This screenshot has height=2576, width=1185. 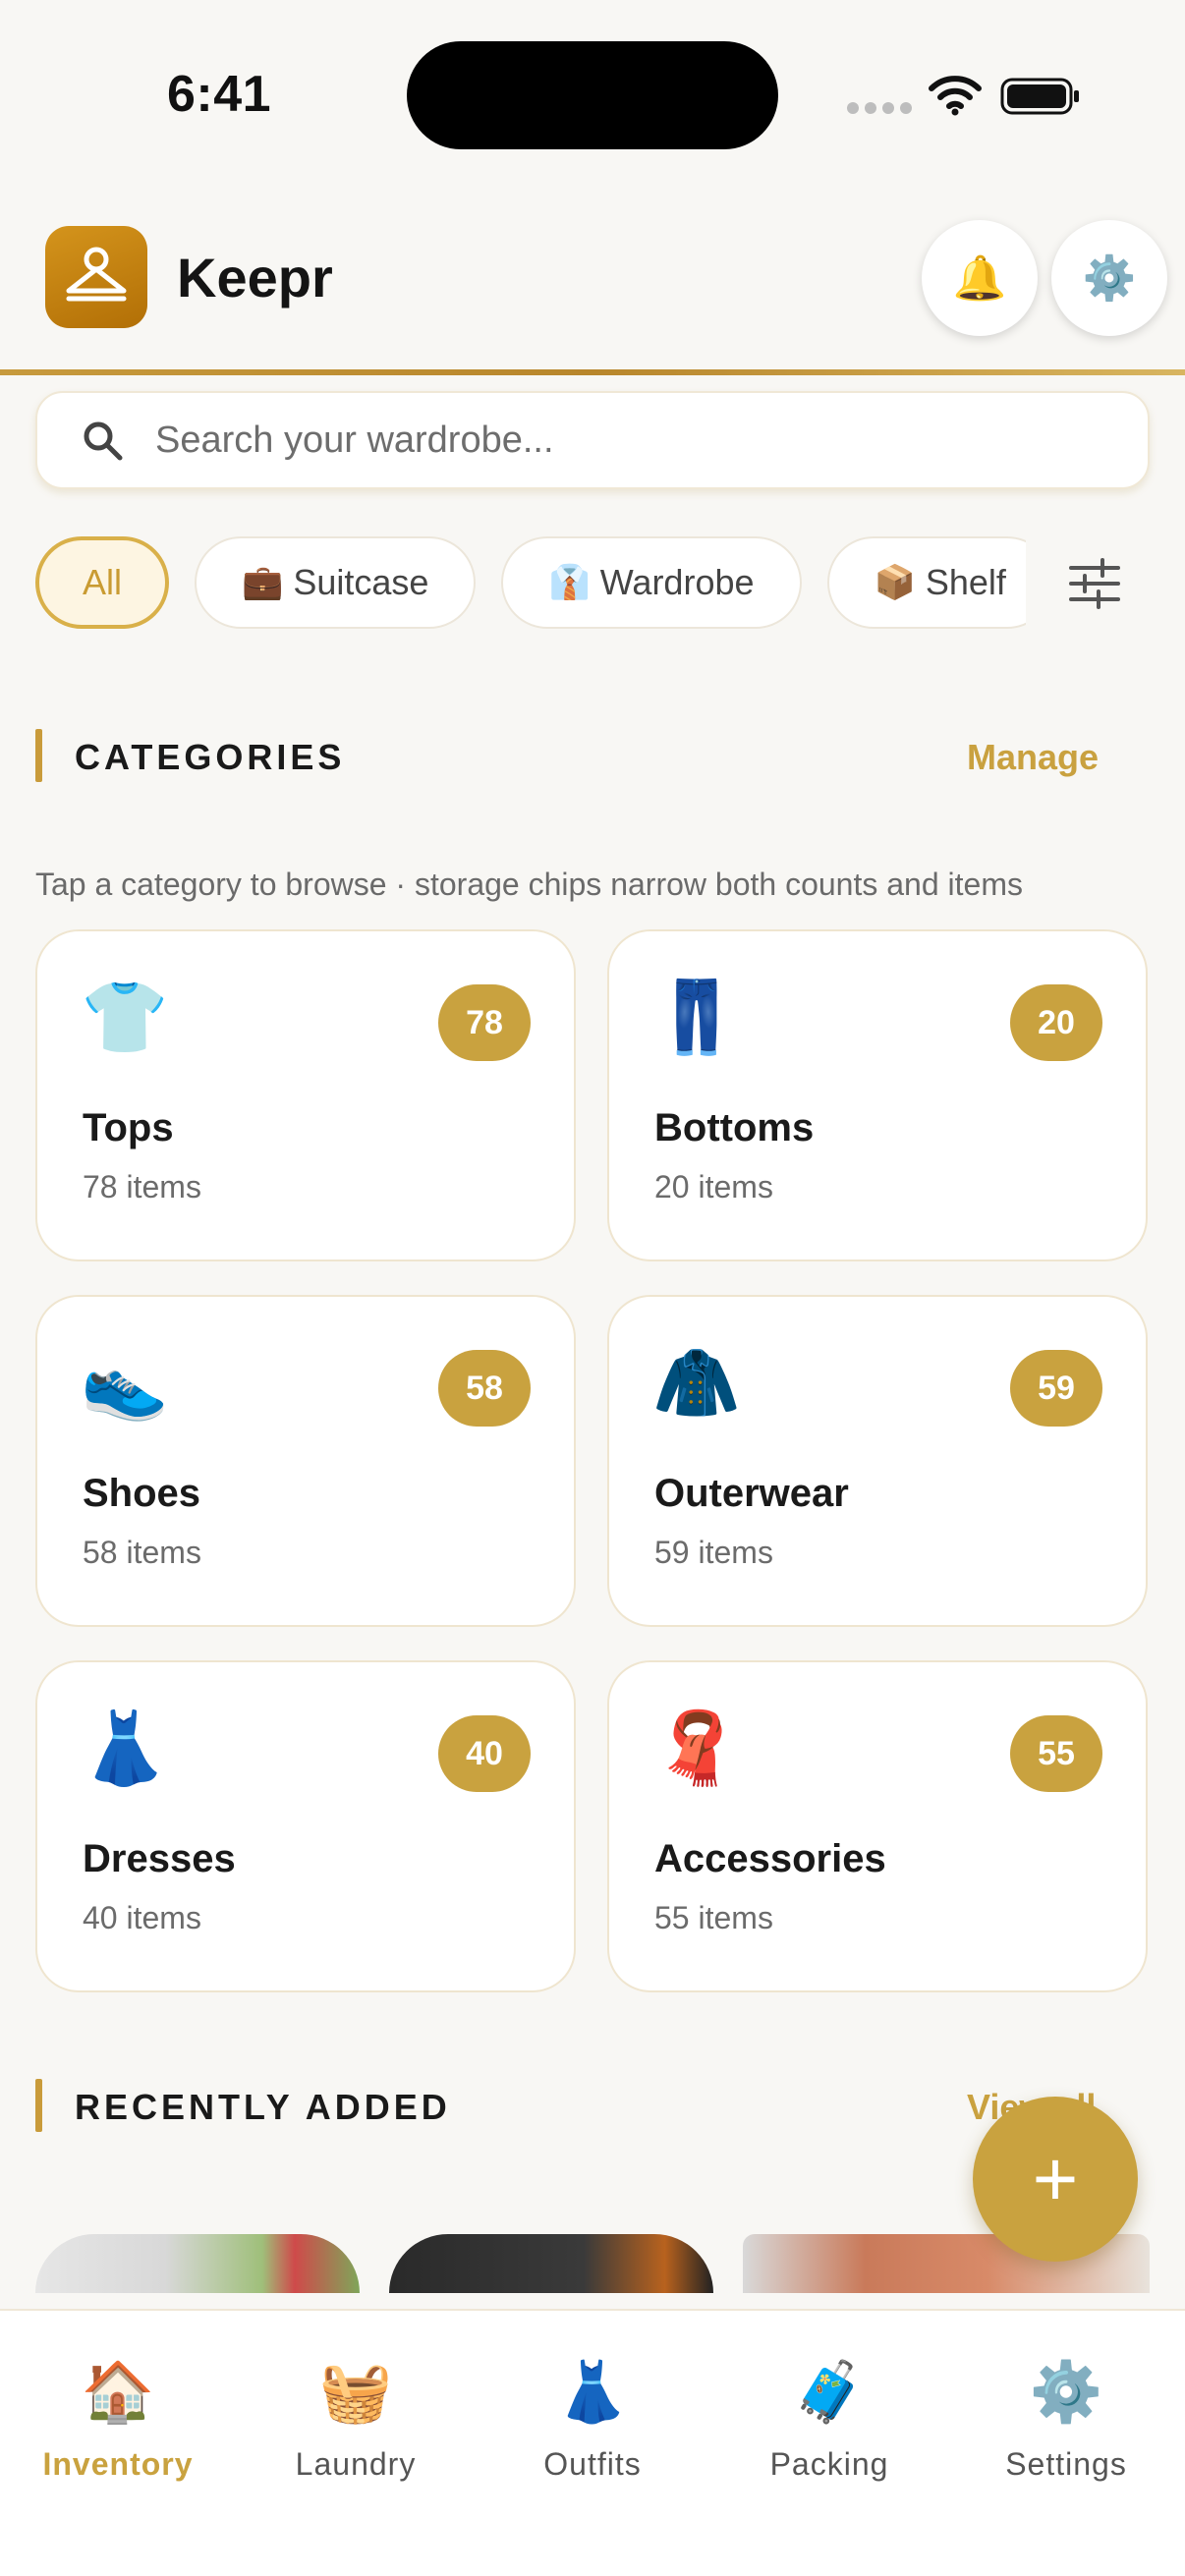 I want to click on category-name: Outerwear, so click(x=752, y=1493).